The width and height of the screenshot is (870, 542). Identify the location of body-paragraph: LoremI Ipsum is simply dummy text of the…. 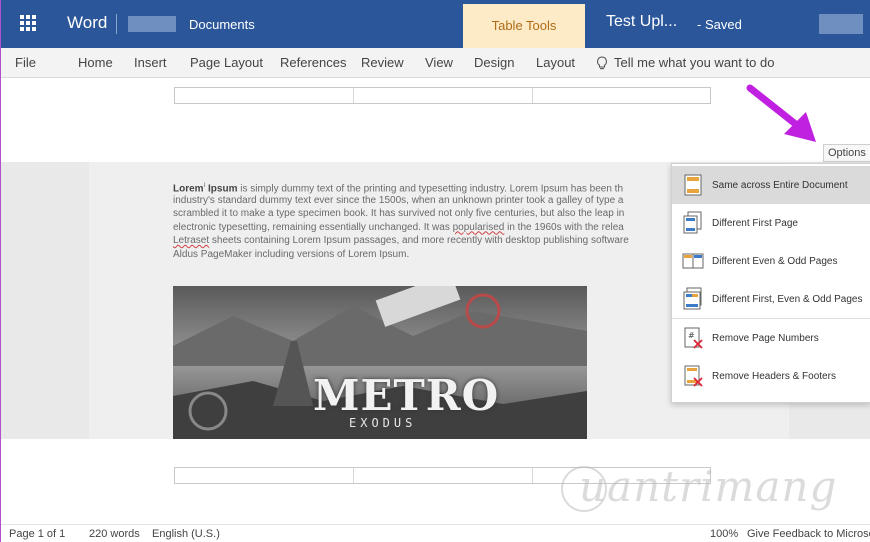
(423, 220).